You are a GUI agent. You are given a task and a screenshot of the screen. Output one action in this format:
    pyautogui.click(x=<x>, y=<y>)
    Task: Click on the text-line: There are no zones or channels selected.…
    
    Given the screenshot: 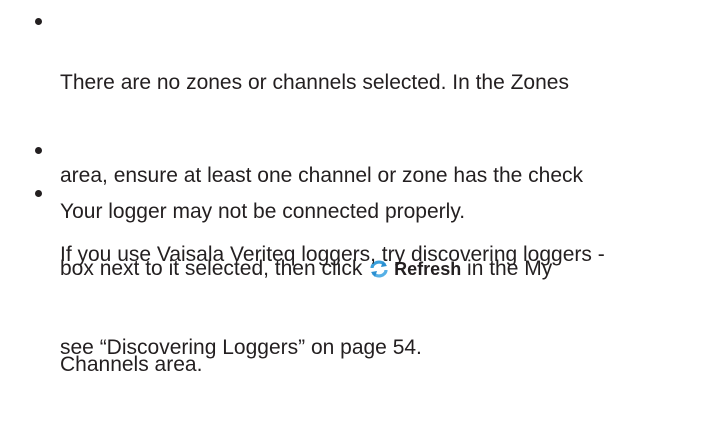 What is the action you would take?
    pyautogui.click(x=314, y=82)
    